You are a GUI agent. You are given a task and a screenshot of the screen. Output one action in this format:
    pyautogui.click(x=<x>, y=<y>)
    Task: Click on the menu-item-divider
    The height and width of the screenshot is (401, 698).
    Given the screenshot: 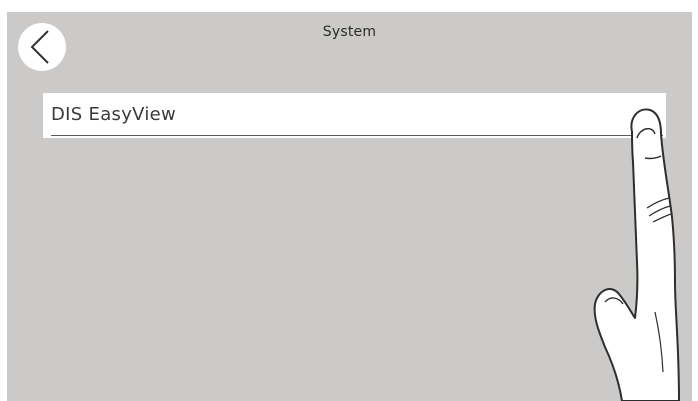 What is the action you would take?
    pyautogui.click(x=357, y=135)
    